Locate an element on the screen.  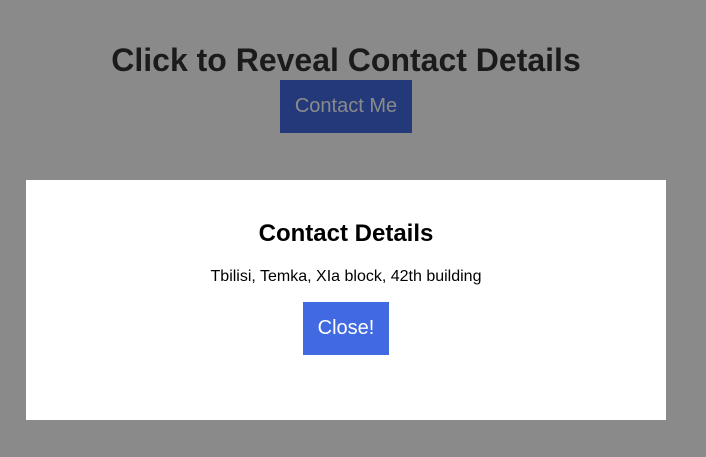
modal-title: Contact Details is located at coordinates (346, 233).